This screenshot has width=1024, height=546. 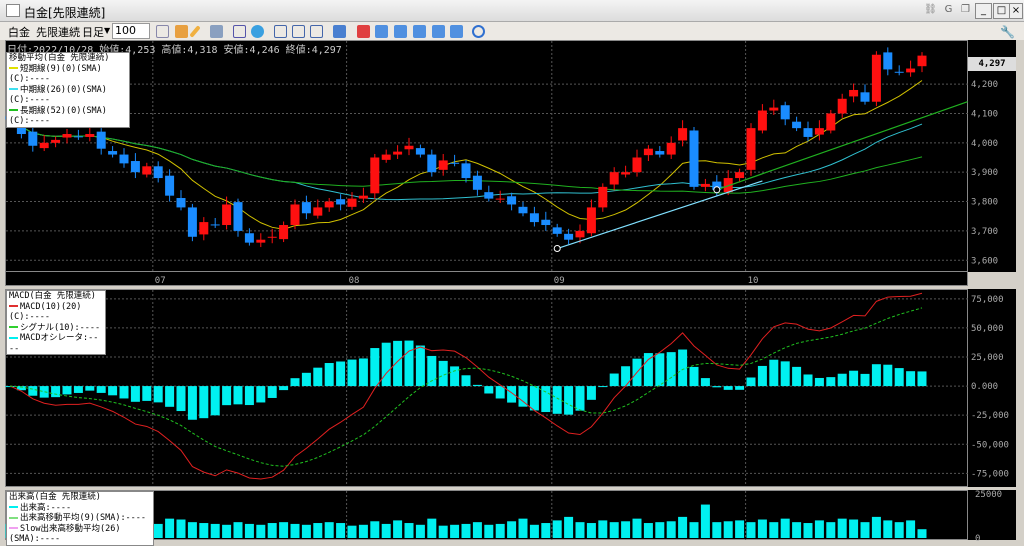 I want to click on macd-tick-label: -75,000, so click(x=990, y=474).